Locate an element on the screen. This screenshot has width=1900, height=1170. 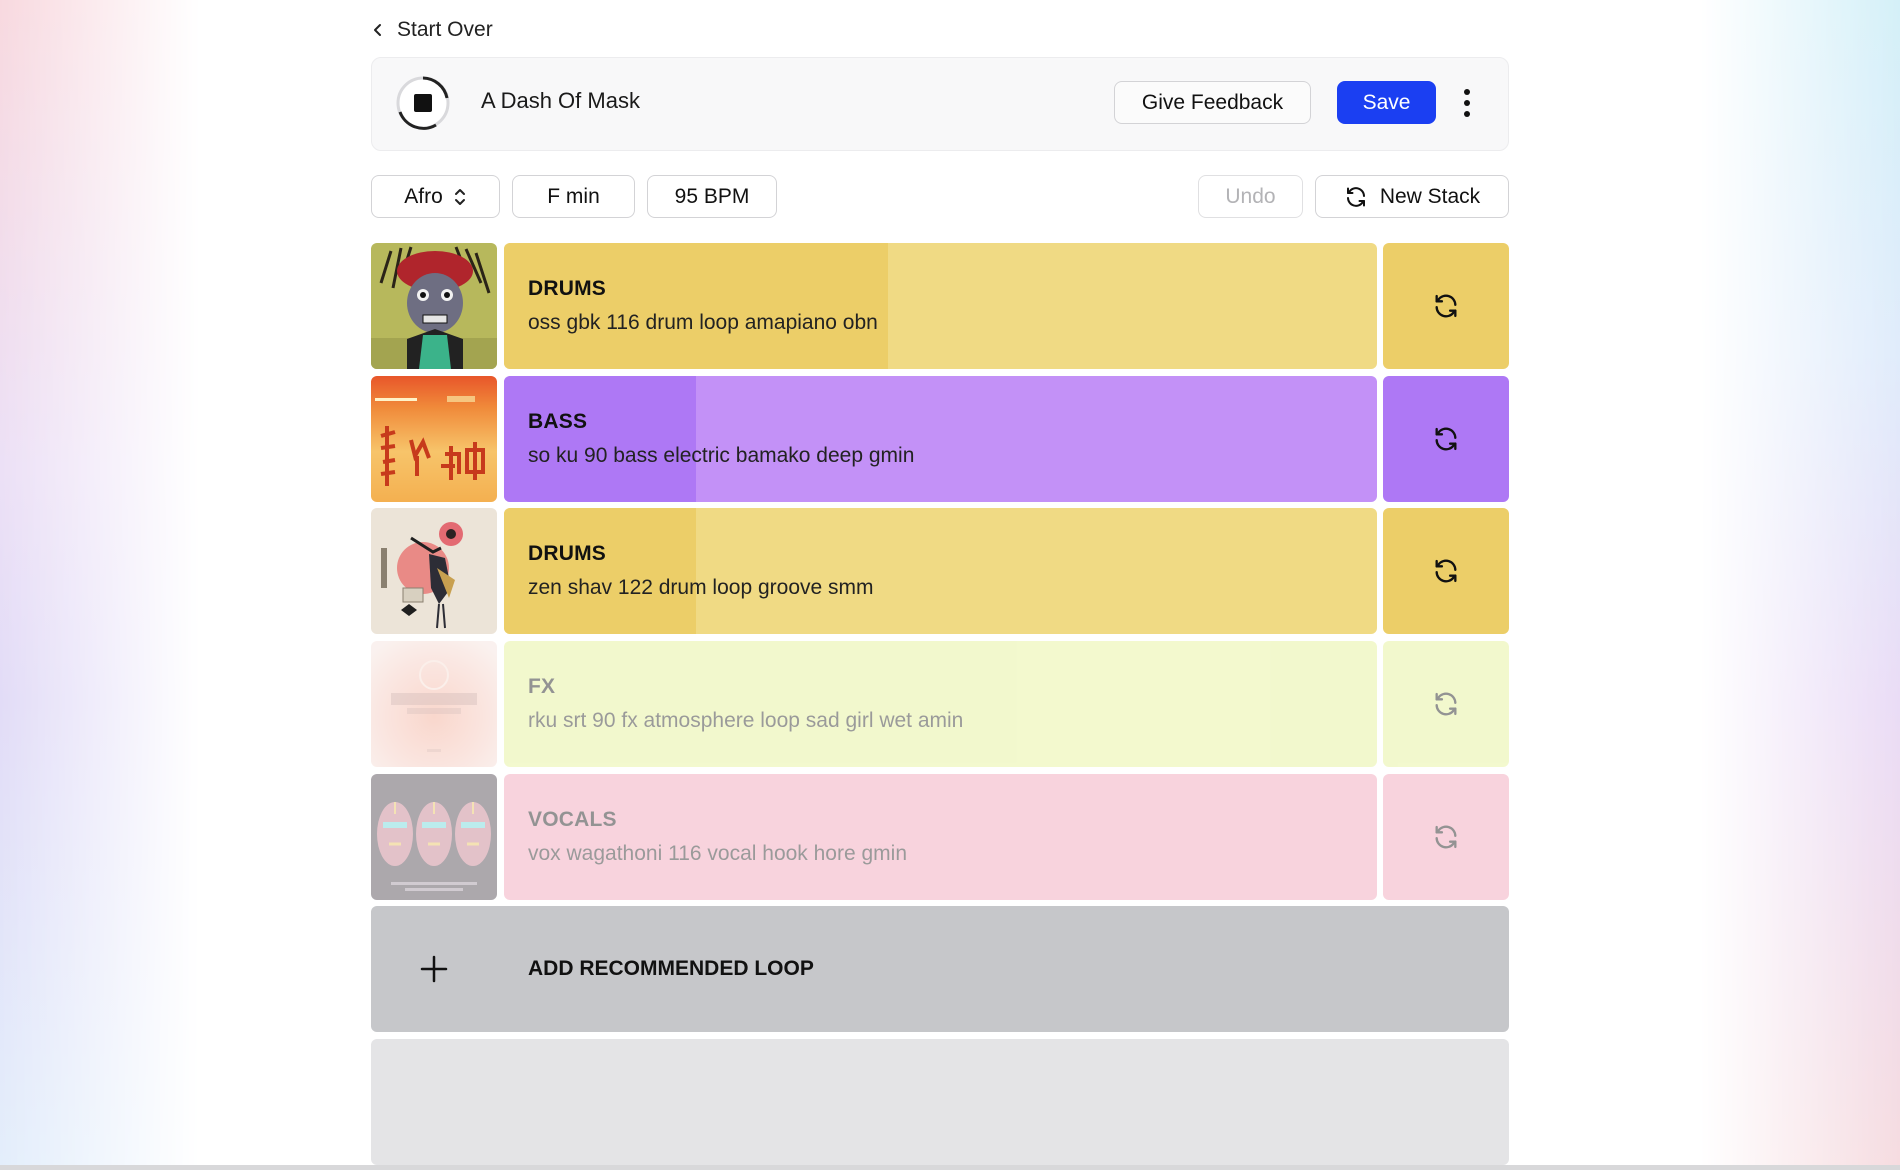
stop-button is located at coordinates (423, 103).